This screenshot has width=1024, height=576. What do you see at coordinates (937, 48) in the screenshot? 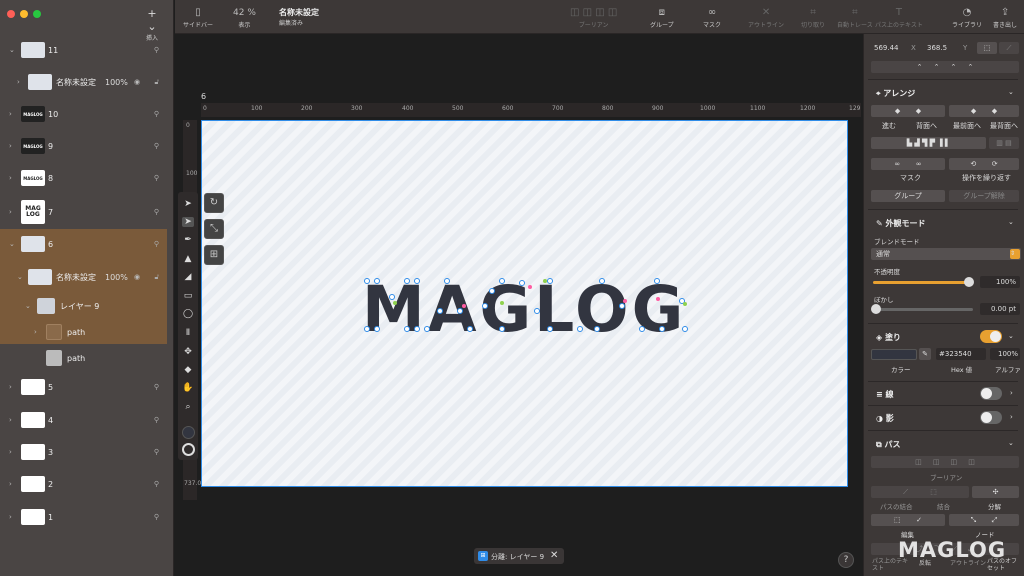
I see `y-field: 368.5` at bounding box center [937, 48].